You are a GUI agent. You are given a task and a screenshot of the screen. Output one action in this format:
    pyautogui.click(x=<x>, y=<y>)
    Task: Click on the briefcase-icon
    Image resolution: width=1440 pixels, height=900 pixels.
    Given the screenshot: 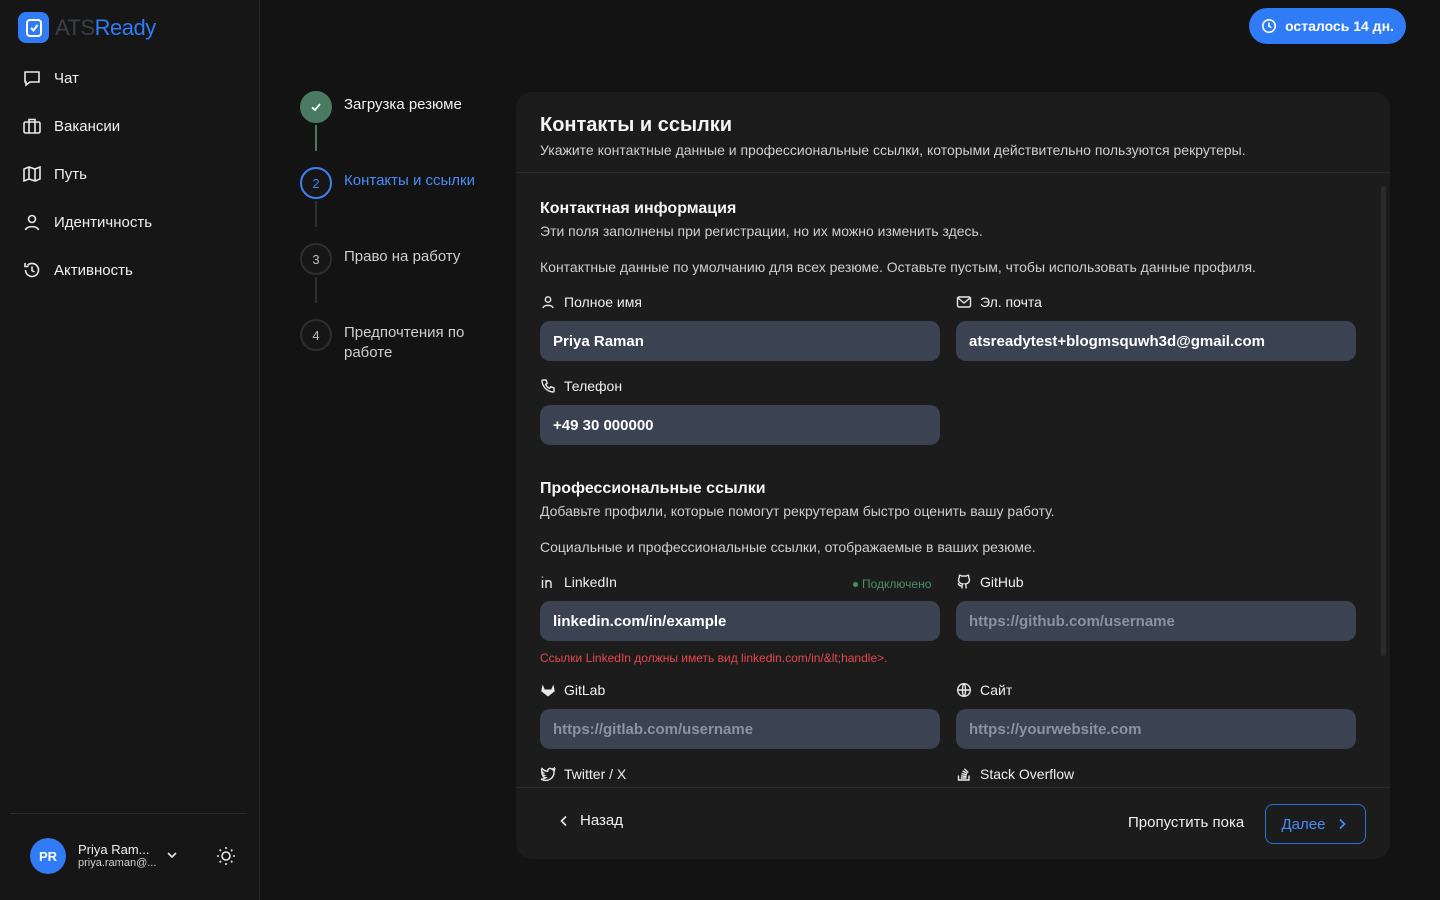 What is the action you would take?
    pyautogui.click(x=32, y=126)
    